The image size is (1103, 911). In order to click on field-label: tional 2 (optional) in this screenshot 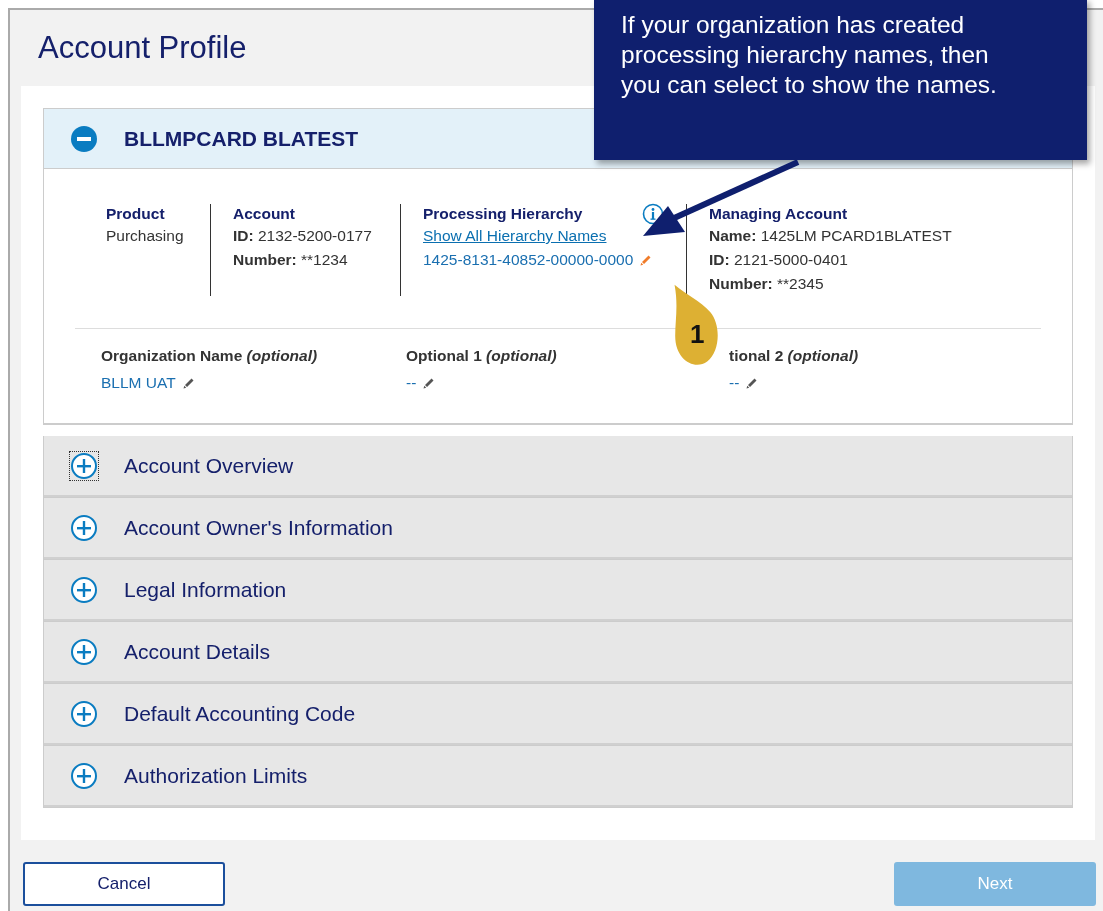, I will do `click(794, 356)`.